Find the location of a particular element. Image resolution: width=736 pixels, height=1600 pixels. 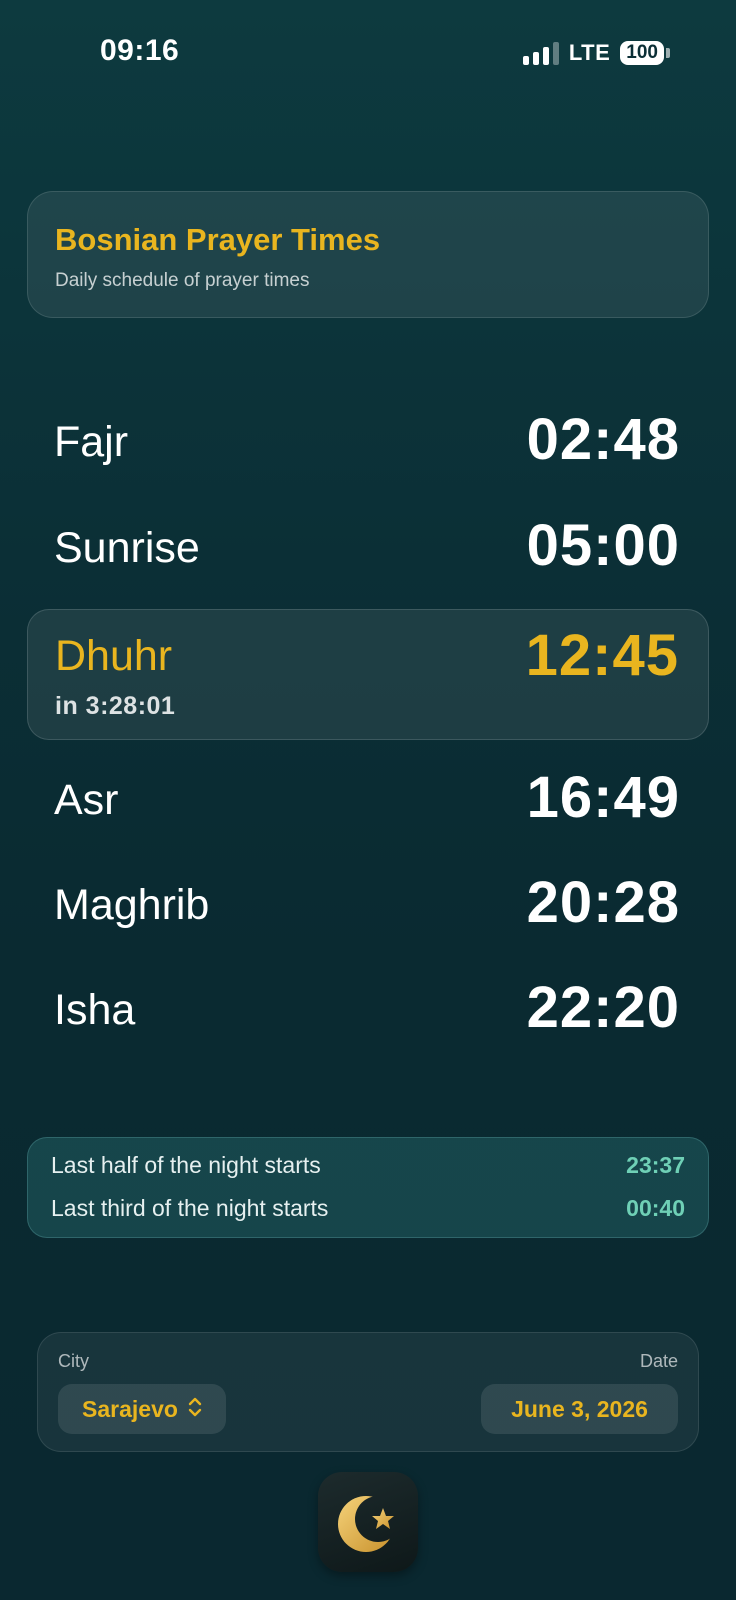

prayer-name: Fajr is located at coordinates (91, 442).